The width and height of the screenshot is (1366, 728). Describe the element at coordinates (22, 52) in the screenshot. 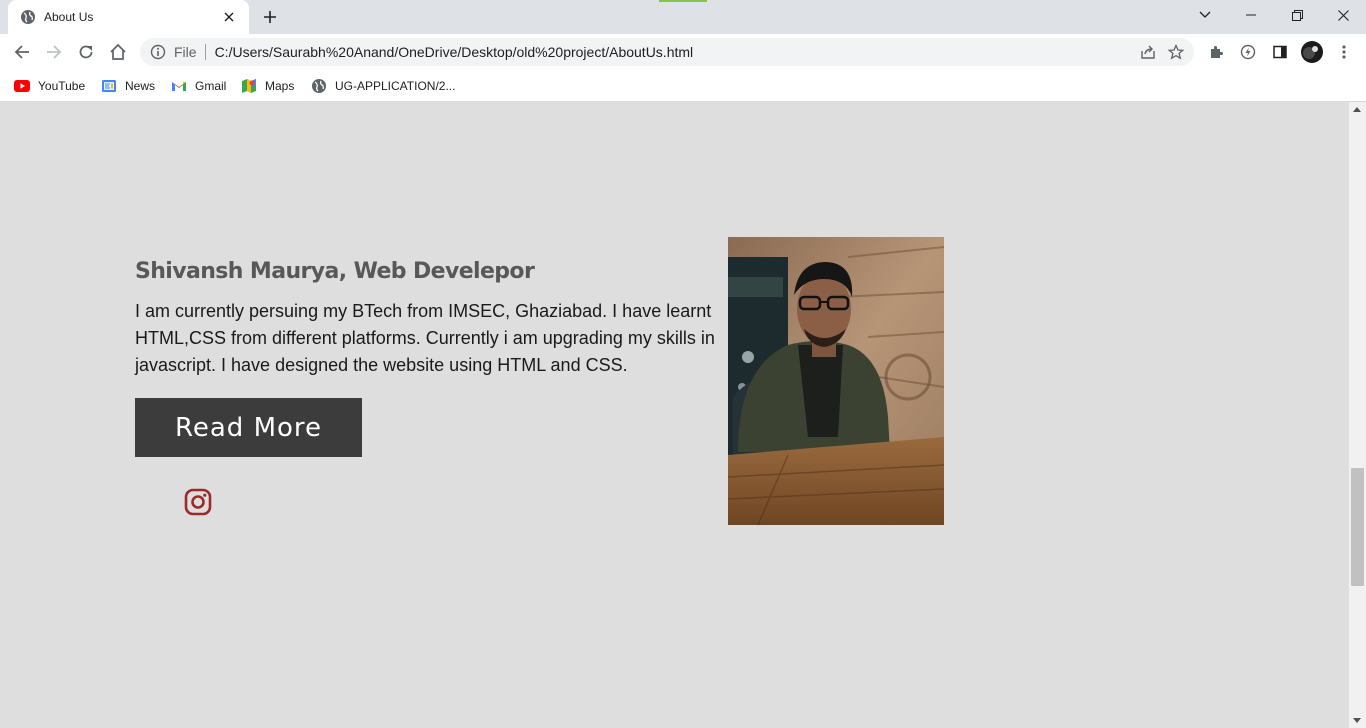

I see `back-button` at that location.